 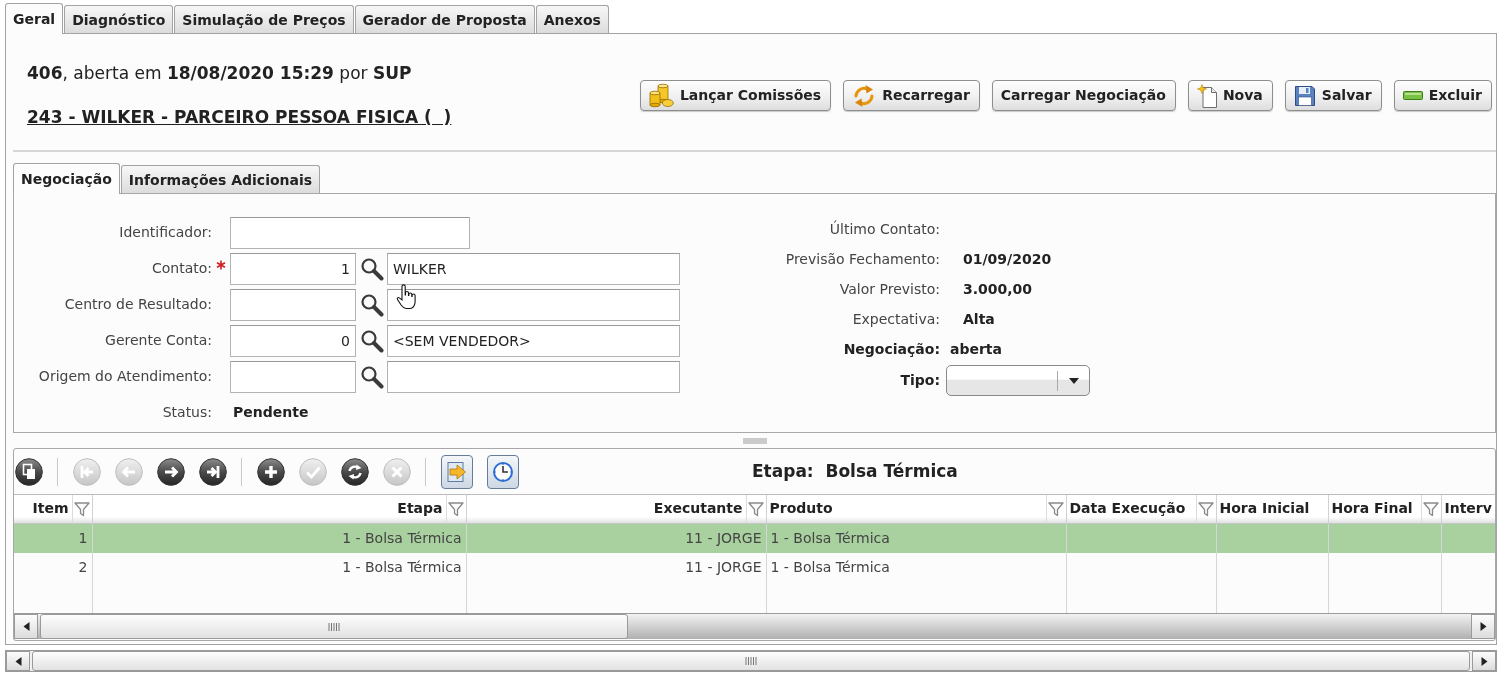 What do you see at coordinates (66, 178) in the screenshot?
I see `tab: Negociação` at bounding box center [66, 178].